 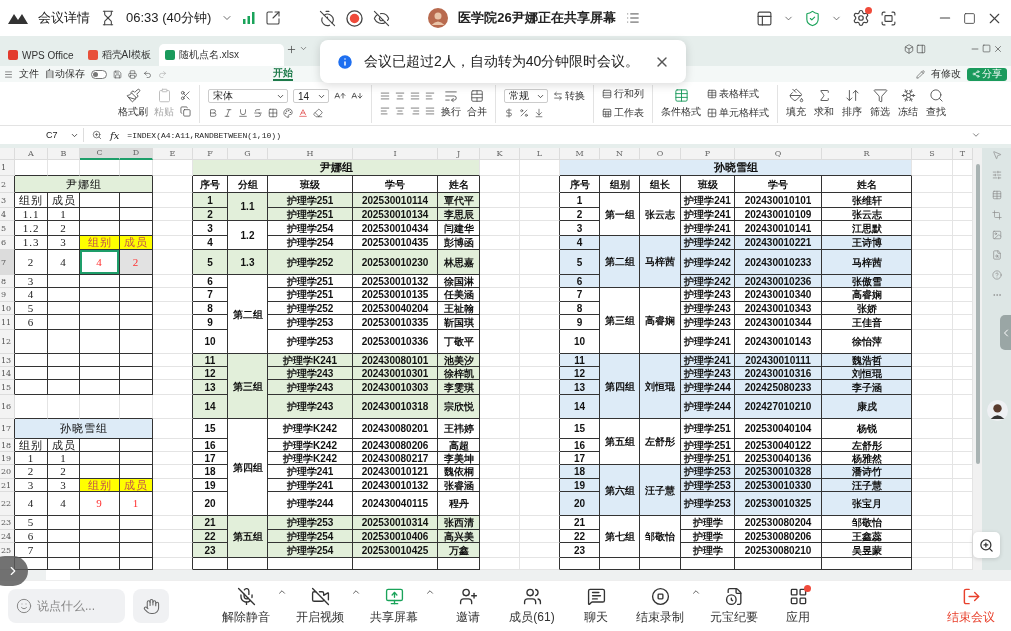 What do you see at coordinates (977, 359) in the screenshot?
I see `scrollbar` at bounding box center [977, 359].